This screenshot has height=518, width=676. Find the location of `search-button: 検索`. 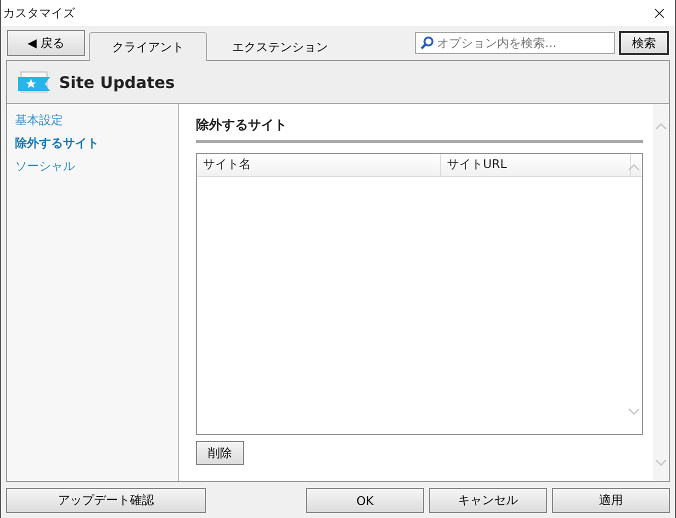

search-button: 検索 is located at coordinates (644, 43).